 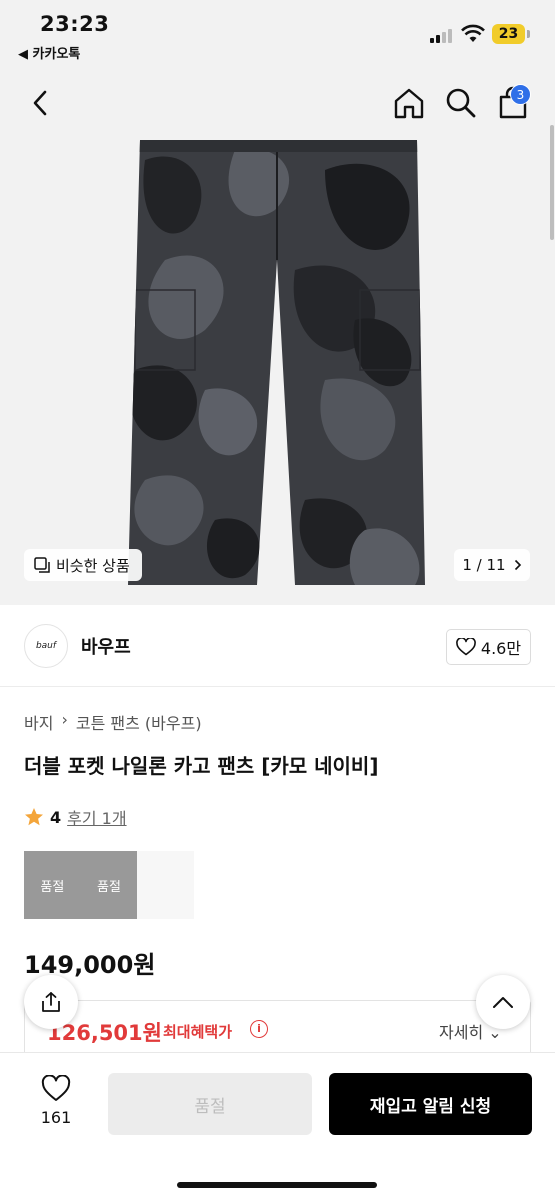 What do you see at coordinates (201, 766) in the screenshot?
I see `product-title: 더블 포켓 나일론 카고 팬츠 [카모 네이비]` at bounding box center [201, 766].